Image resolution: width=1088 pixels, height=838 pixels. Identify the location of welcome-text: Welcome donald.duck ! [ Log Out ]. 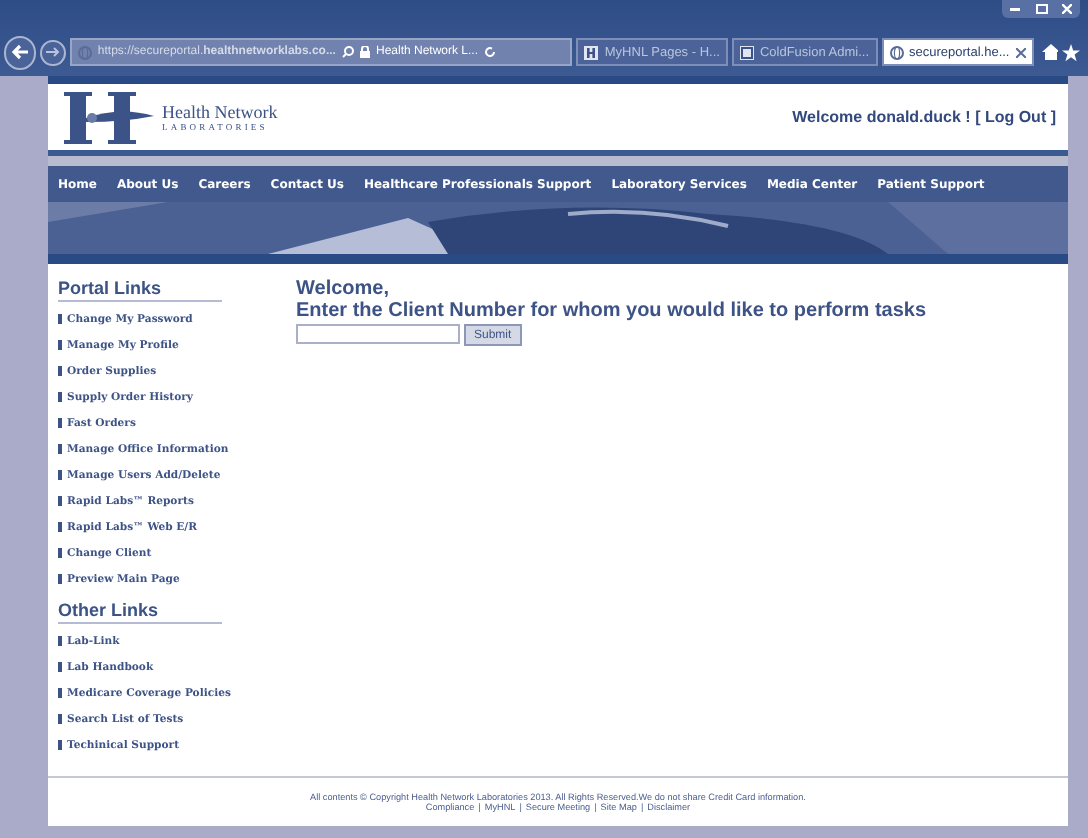
(924, 117).